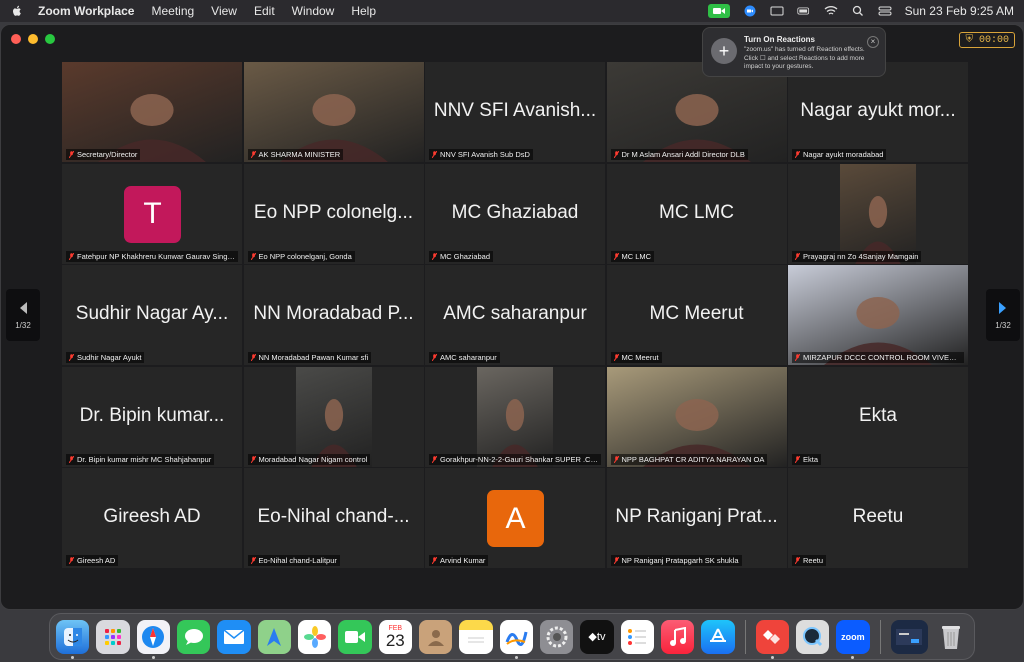 The height and width of the screenshot is (662, 1024). I want to click on participant-avatar: T, so click(152, 214).